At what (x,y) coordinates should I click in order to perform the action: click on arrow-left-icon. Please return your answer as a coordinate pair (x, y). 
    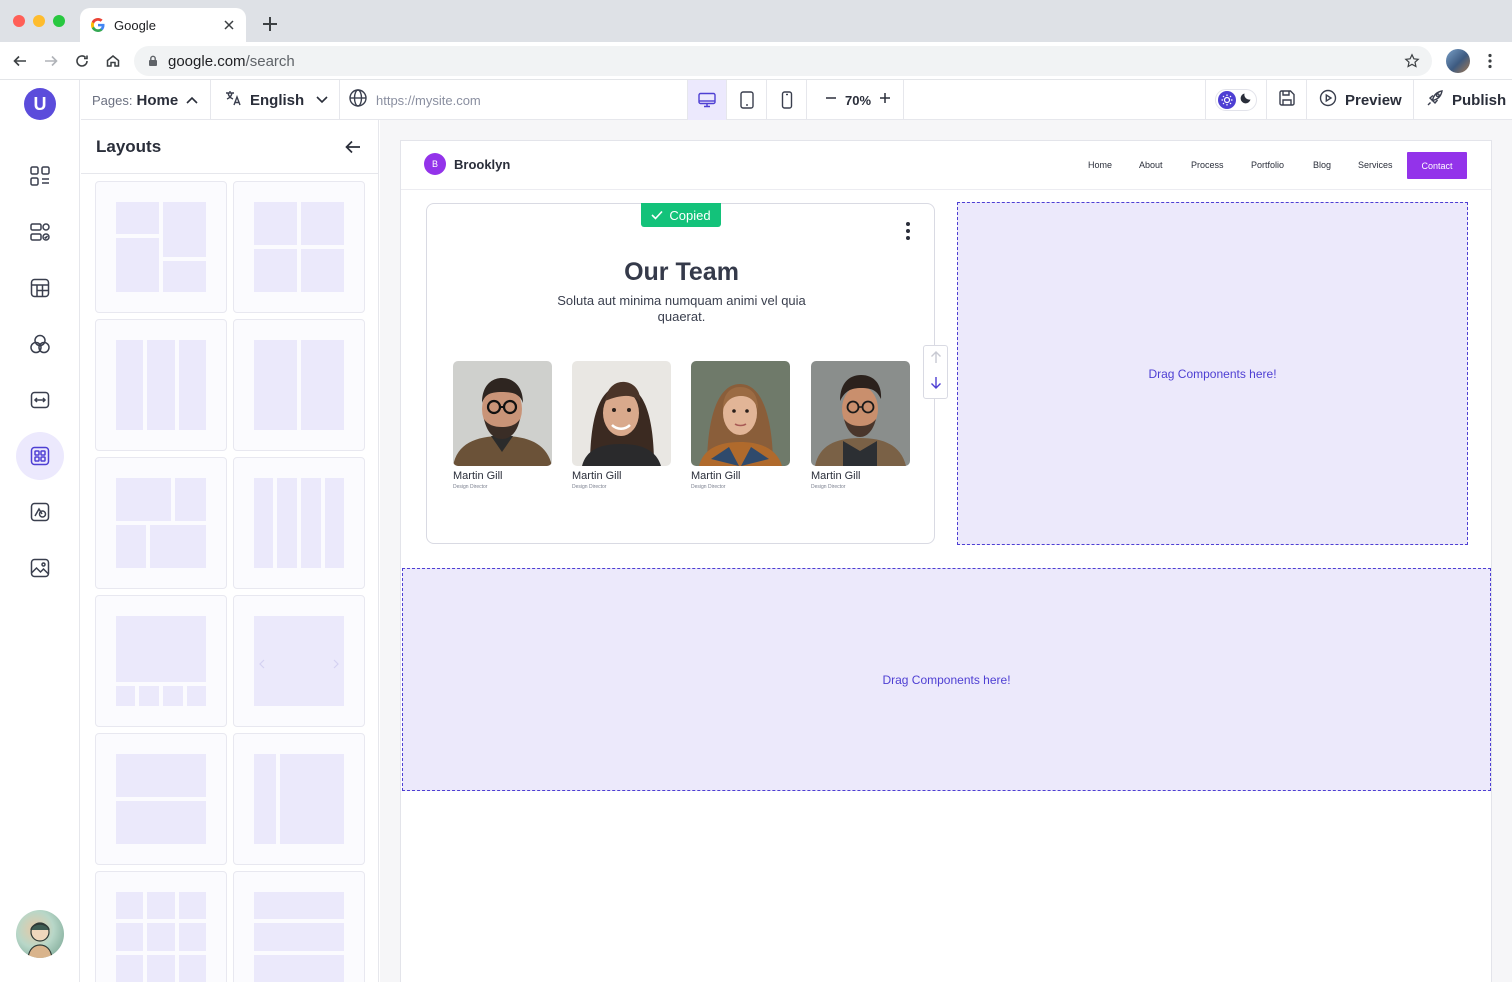
    Looking at the image, I should click on (353, 147).